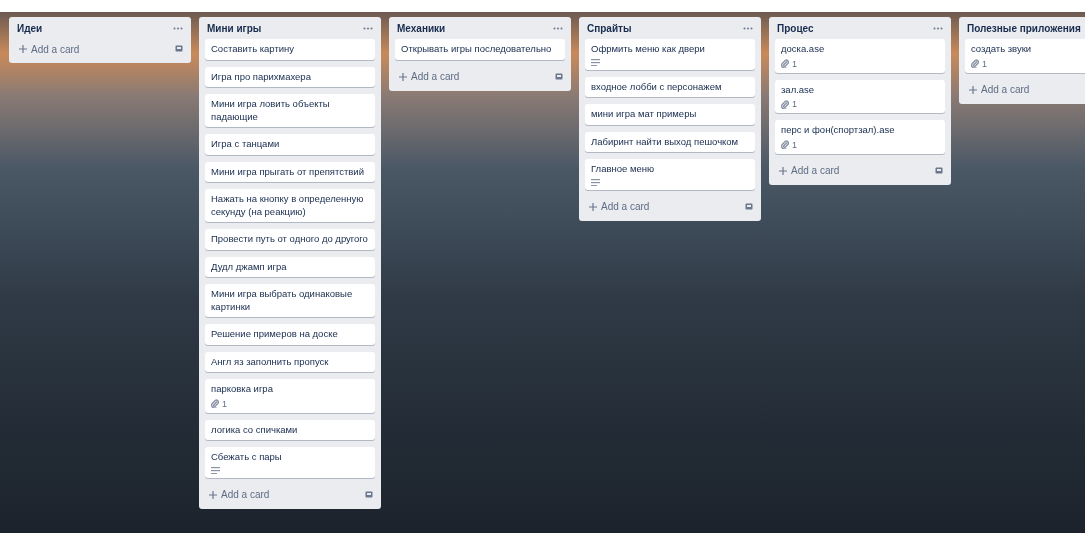  What do you see at coordinates (261, 76) in the screenshot?
I see `card-title: Игра про парихмахера` at bounding box center [261, 76].